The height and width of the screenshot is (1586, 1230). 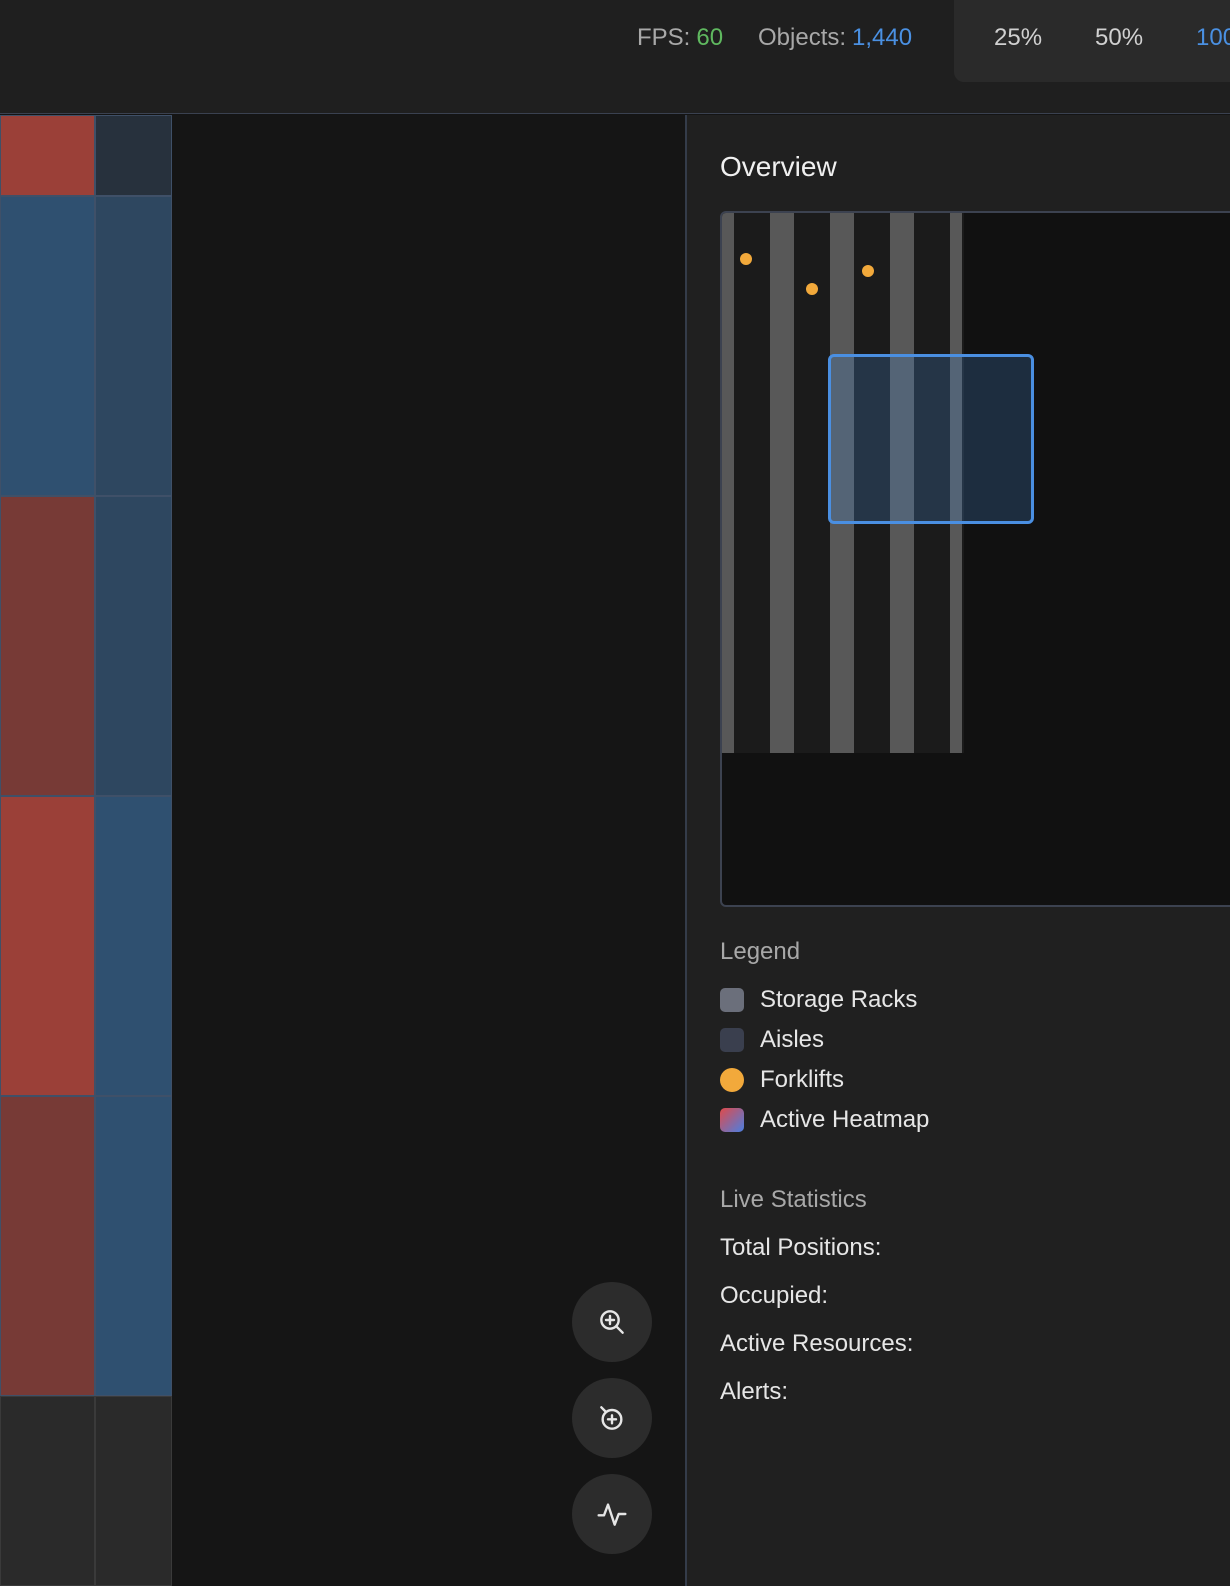 I want to click on legend-item: Aisles, so click(x=772, y=1040).